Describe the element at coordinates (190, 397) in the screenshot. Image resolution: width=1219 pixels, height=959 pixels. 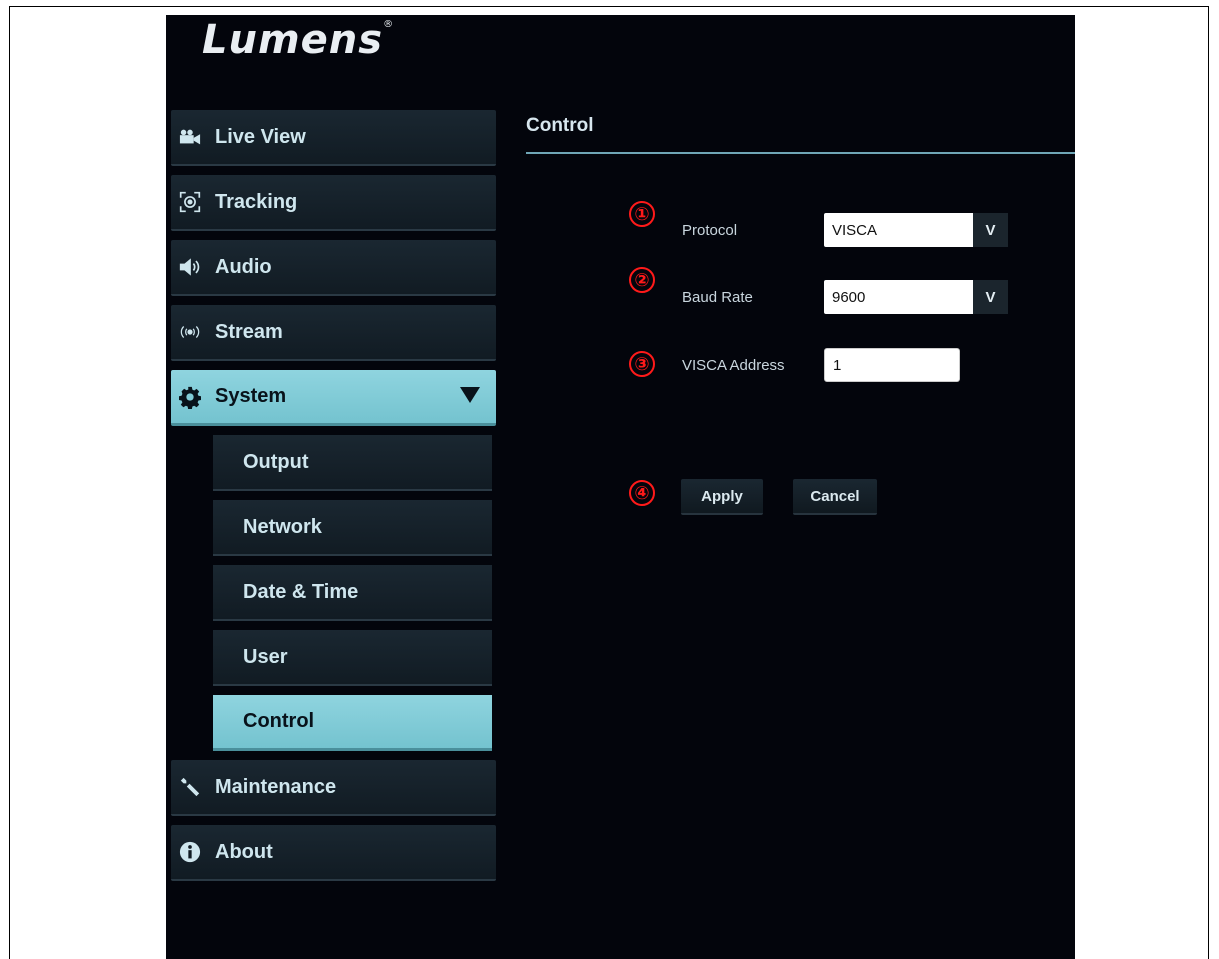
I see `gear-icon` at that location.